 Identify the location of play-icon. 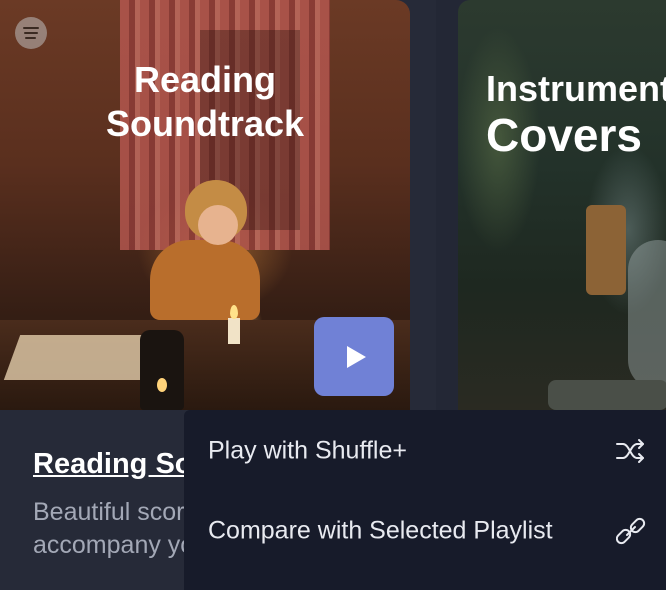
(356, 356).